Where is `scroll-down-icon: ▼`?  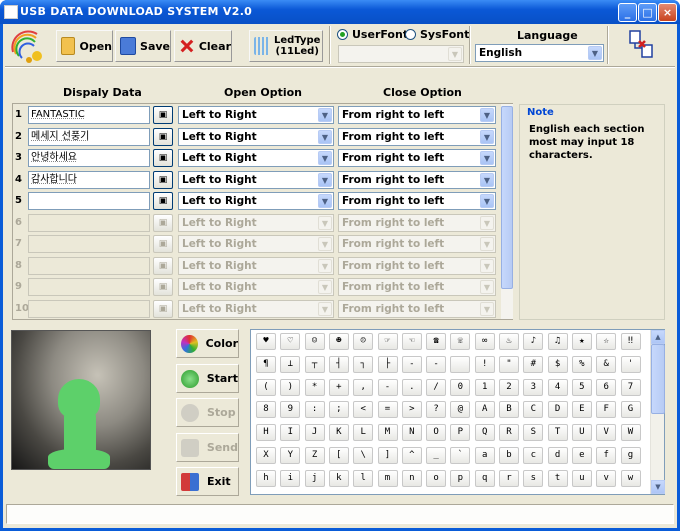 scroll-down-icon: ▼ is located at coordinates (658, 487).